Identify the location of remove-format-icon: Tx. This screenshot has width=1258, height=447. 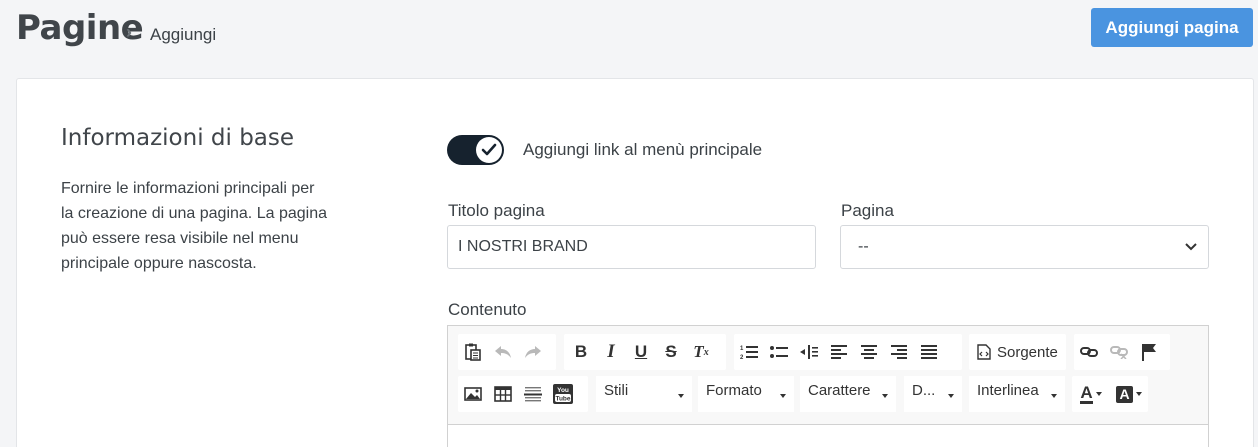
(701, 352).